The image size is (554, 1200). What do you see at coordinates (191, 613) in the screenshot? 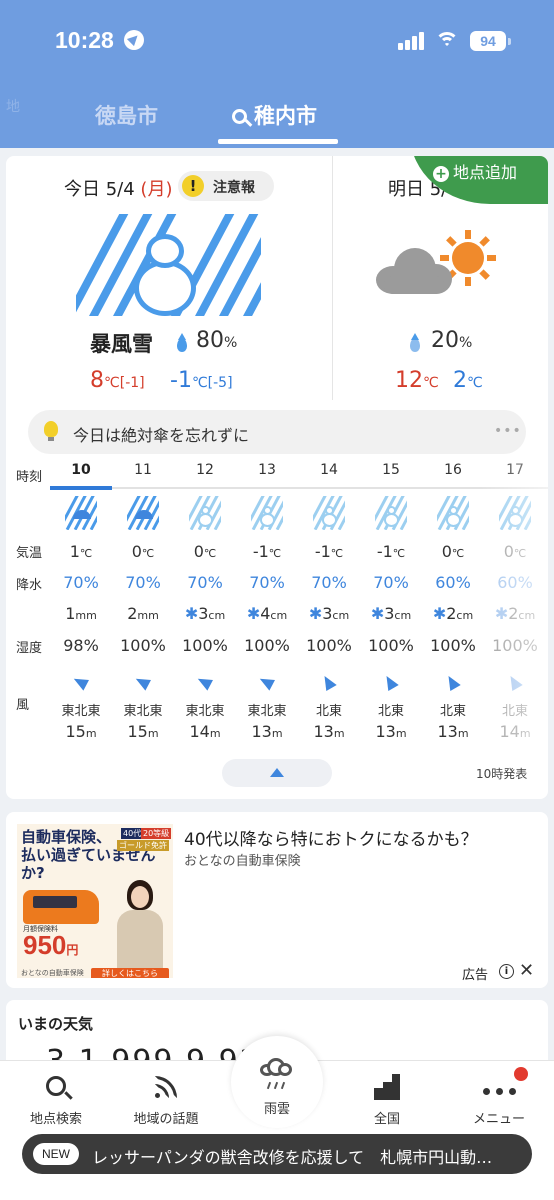
I see `snowflake-icon: ✱` at bounding box center [191, 613].